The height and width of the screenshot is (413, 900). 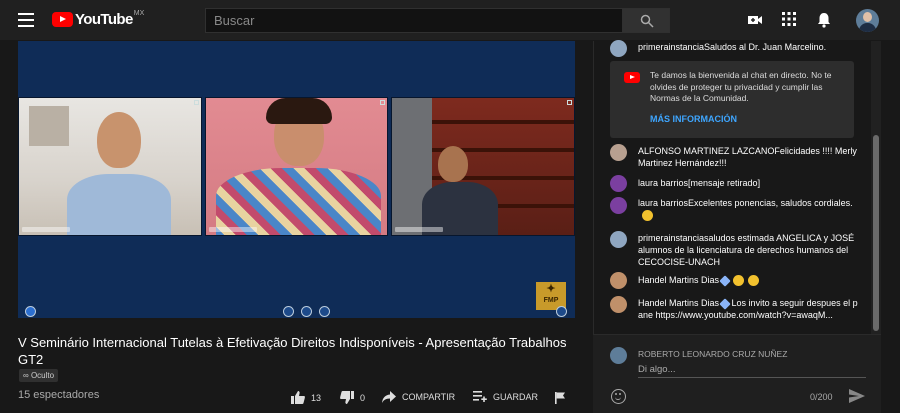 What do you see at coordinates (560, 398) in the screenshot?
I see `report-flag-icon` at bounding box center [560, 398].